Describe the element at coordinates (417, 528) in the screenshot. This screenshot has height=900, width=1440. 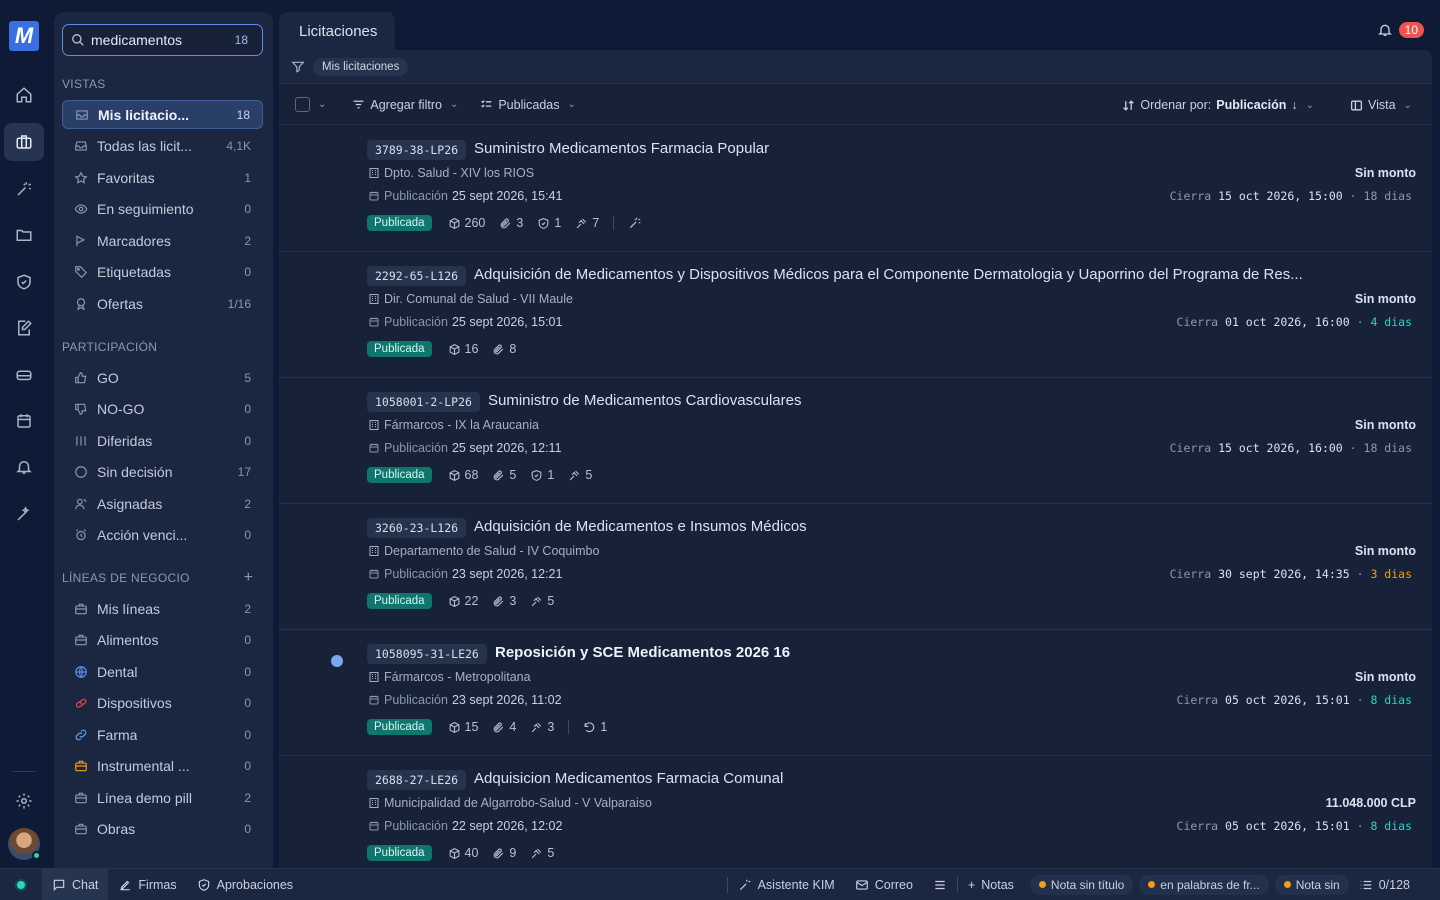
I see `tender-id: 3260-23-L126` at that location.